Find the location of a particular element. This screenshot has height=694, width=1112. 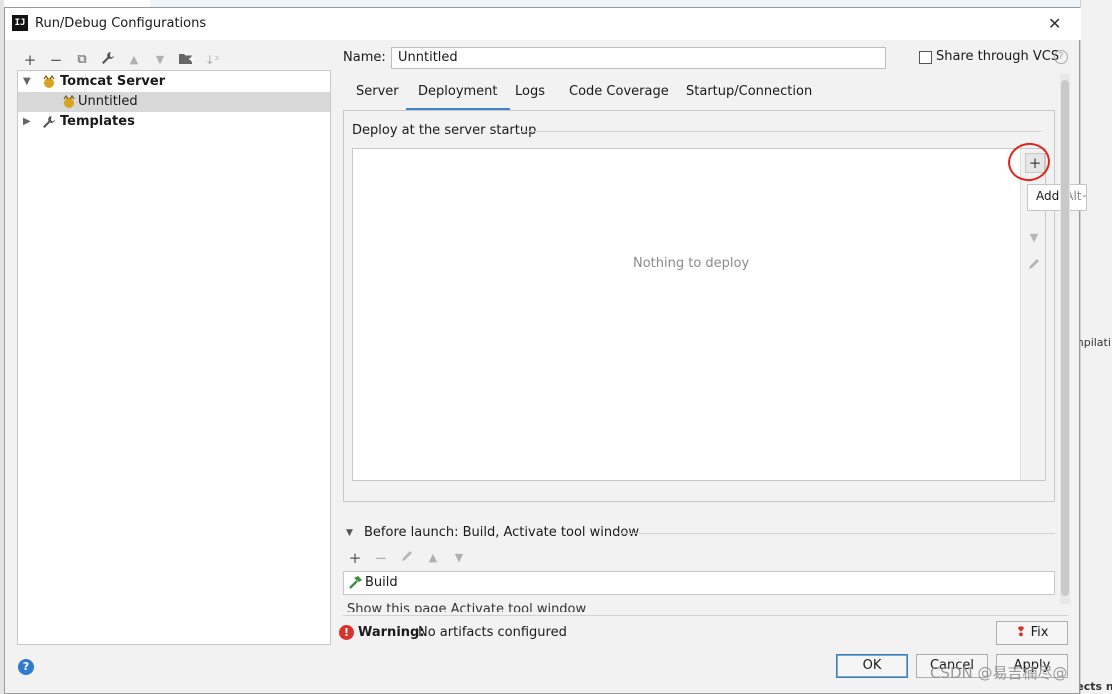

tab-deployment: Deployment is located at coordinates (458, 97).